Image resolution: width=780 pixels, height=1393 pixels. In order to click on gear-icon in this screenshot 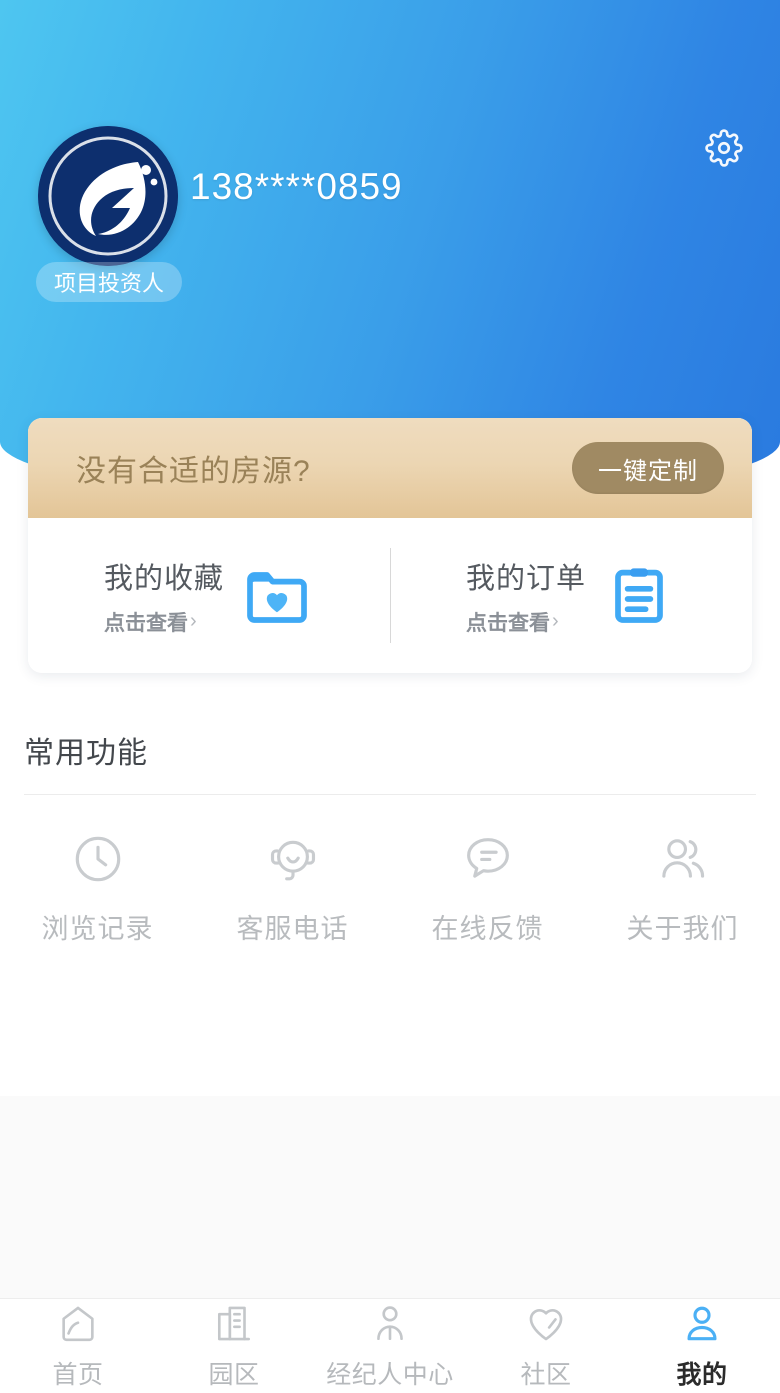, I will do `click(724, 148)`.